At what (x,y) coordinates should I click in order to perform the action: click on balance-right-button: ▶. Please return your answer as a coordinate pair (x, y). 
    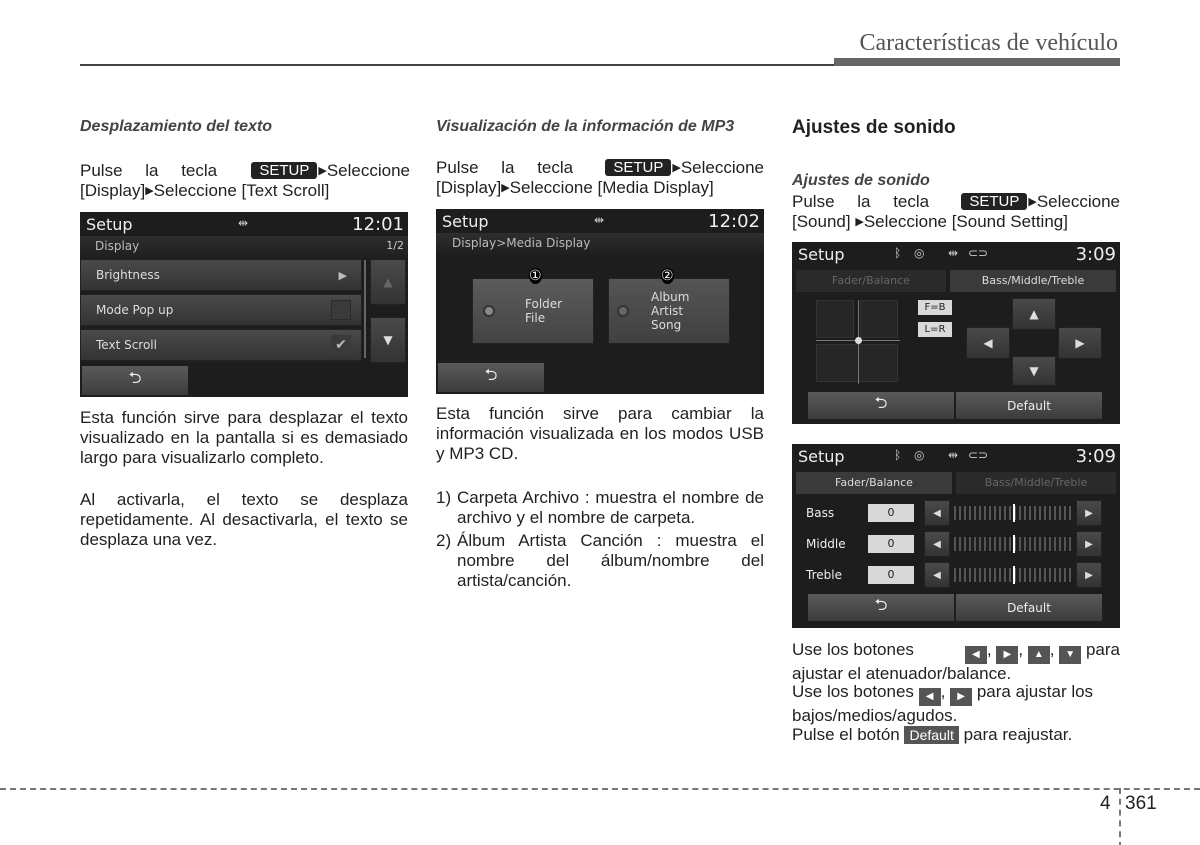
    Looking at the image, I should click on (1080, 343).